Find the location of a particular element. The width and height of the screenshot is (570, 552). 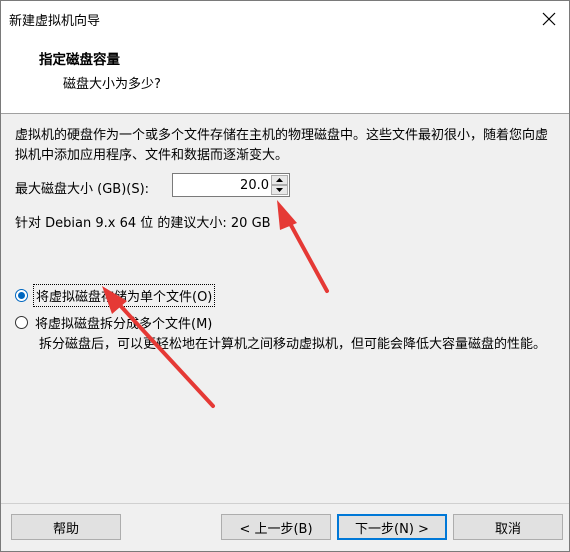

footer-divider is located at coordinates (285, 503).